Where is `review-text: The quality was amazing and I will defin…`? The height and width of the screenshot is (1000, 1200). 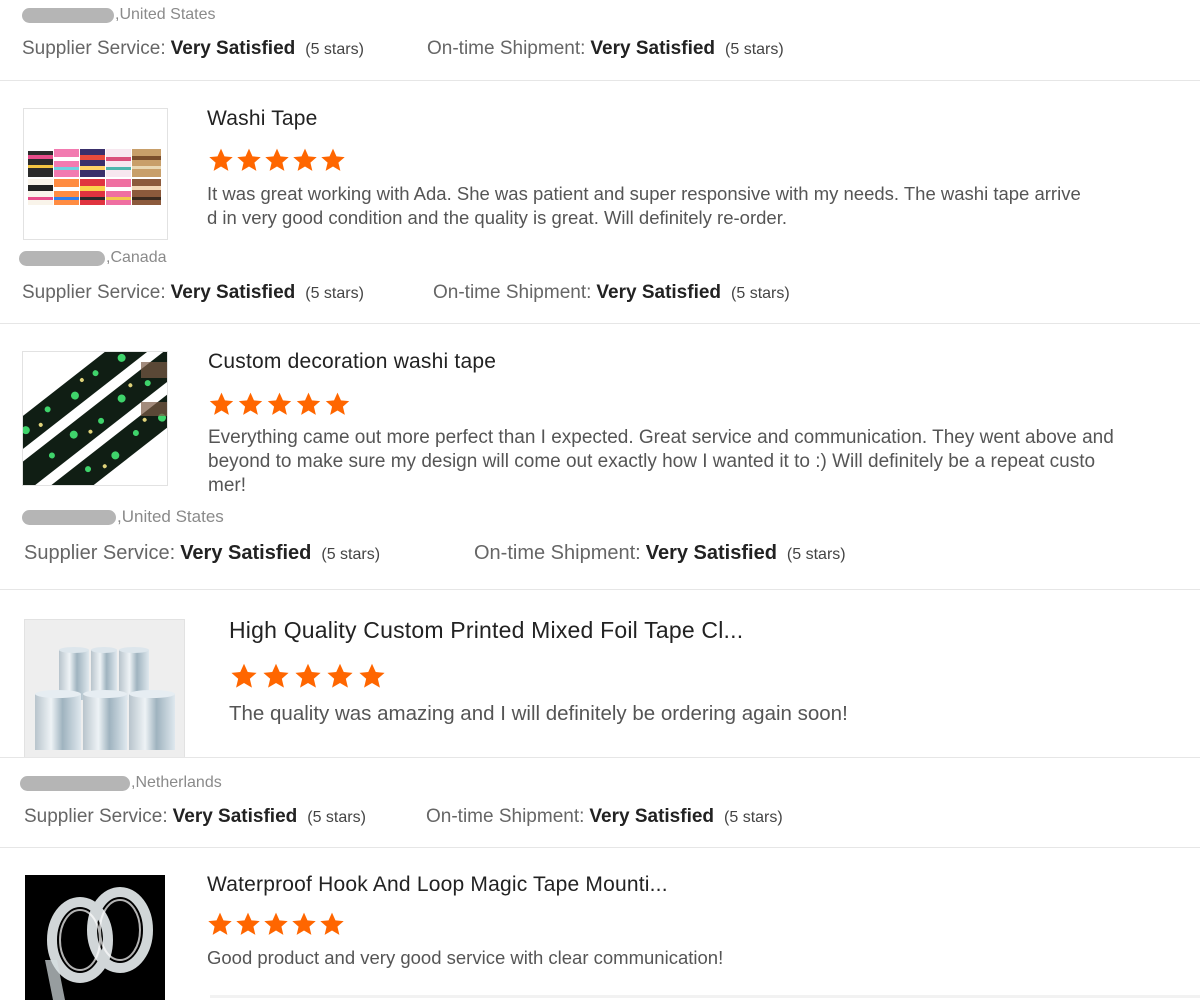 review-text: The quality was amazing and I will defin… is located at coordinates (699, 714).